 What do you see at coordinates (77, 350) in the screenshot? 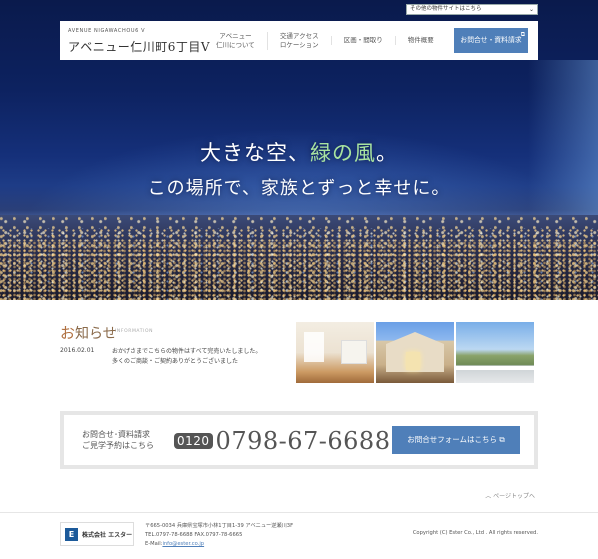
I see `news-date: 2016.02.01` at bounding box center [77, 350].